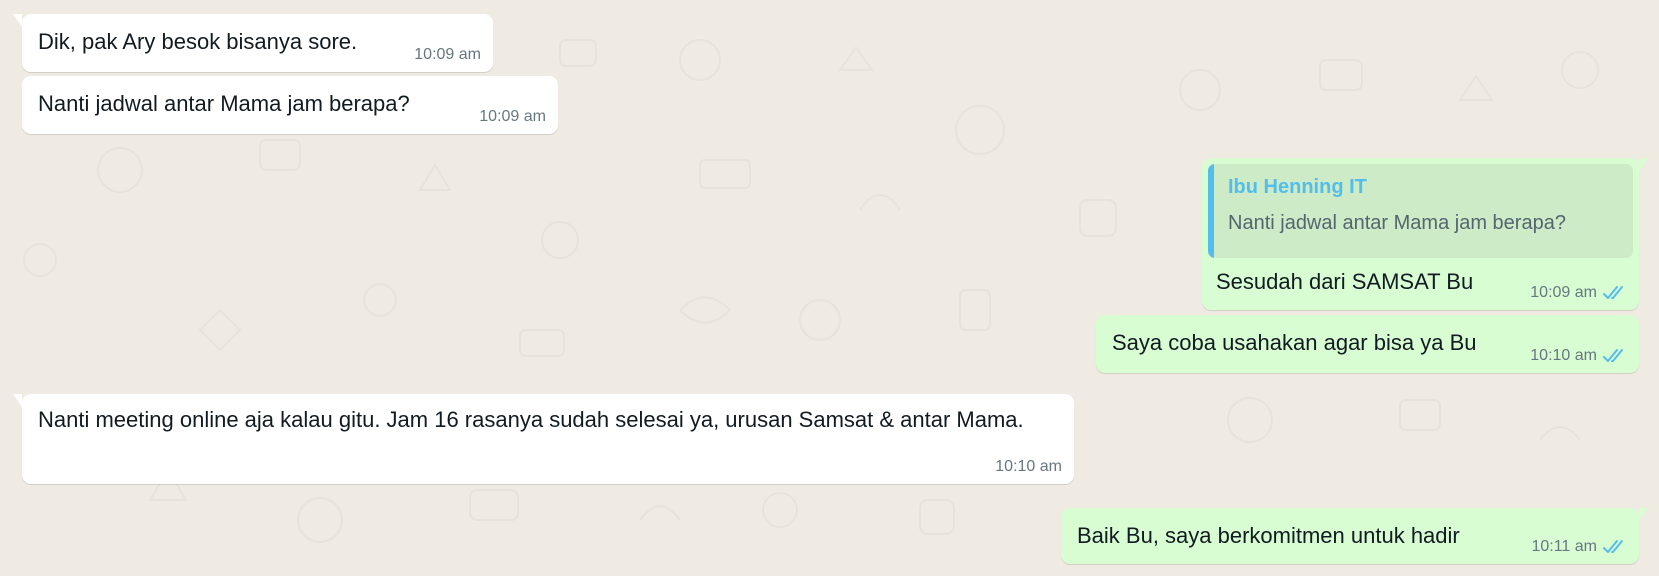 The image size is (1659, 576). Describe the element at coordinates (1297, 187) in the screenshot. I see `quote-author: Ibu Henning IT` at that location.